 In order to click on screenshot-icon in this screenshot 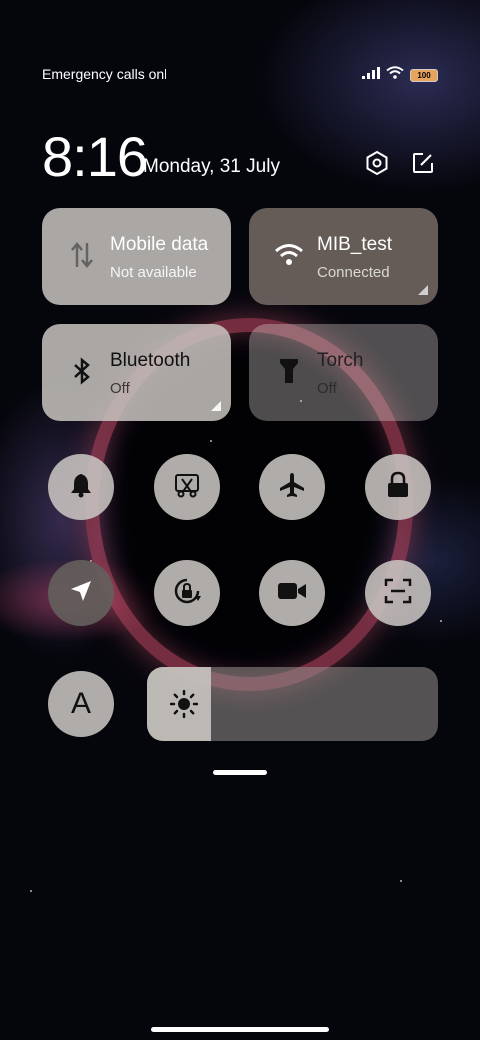, I will do `click(187, 487)`.